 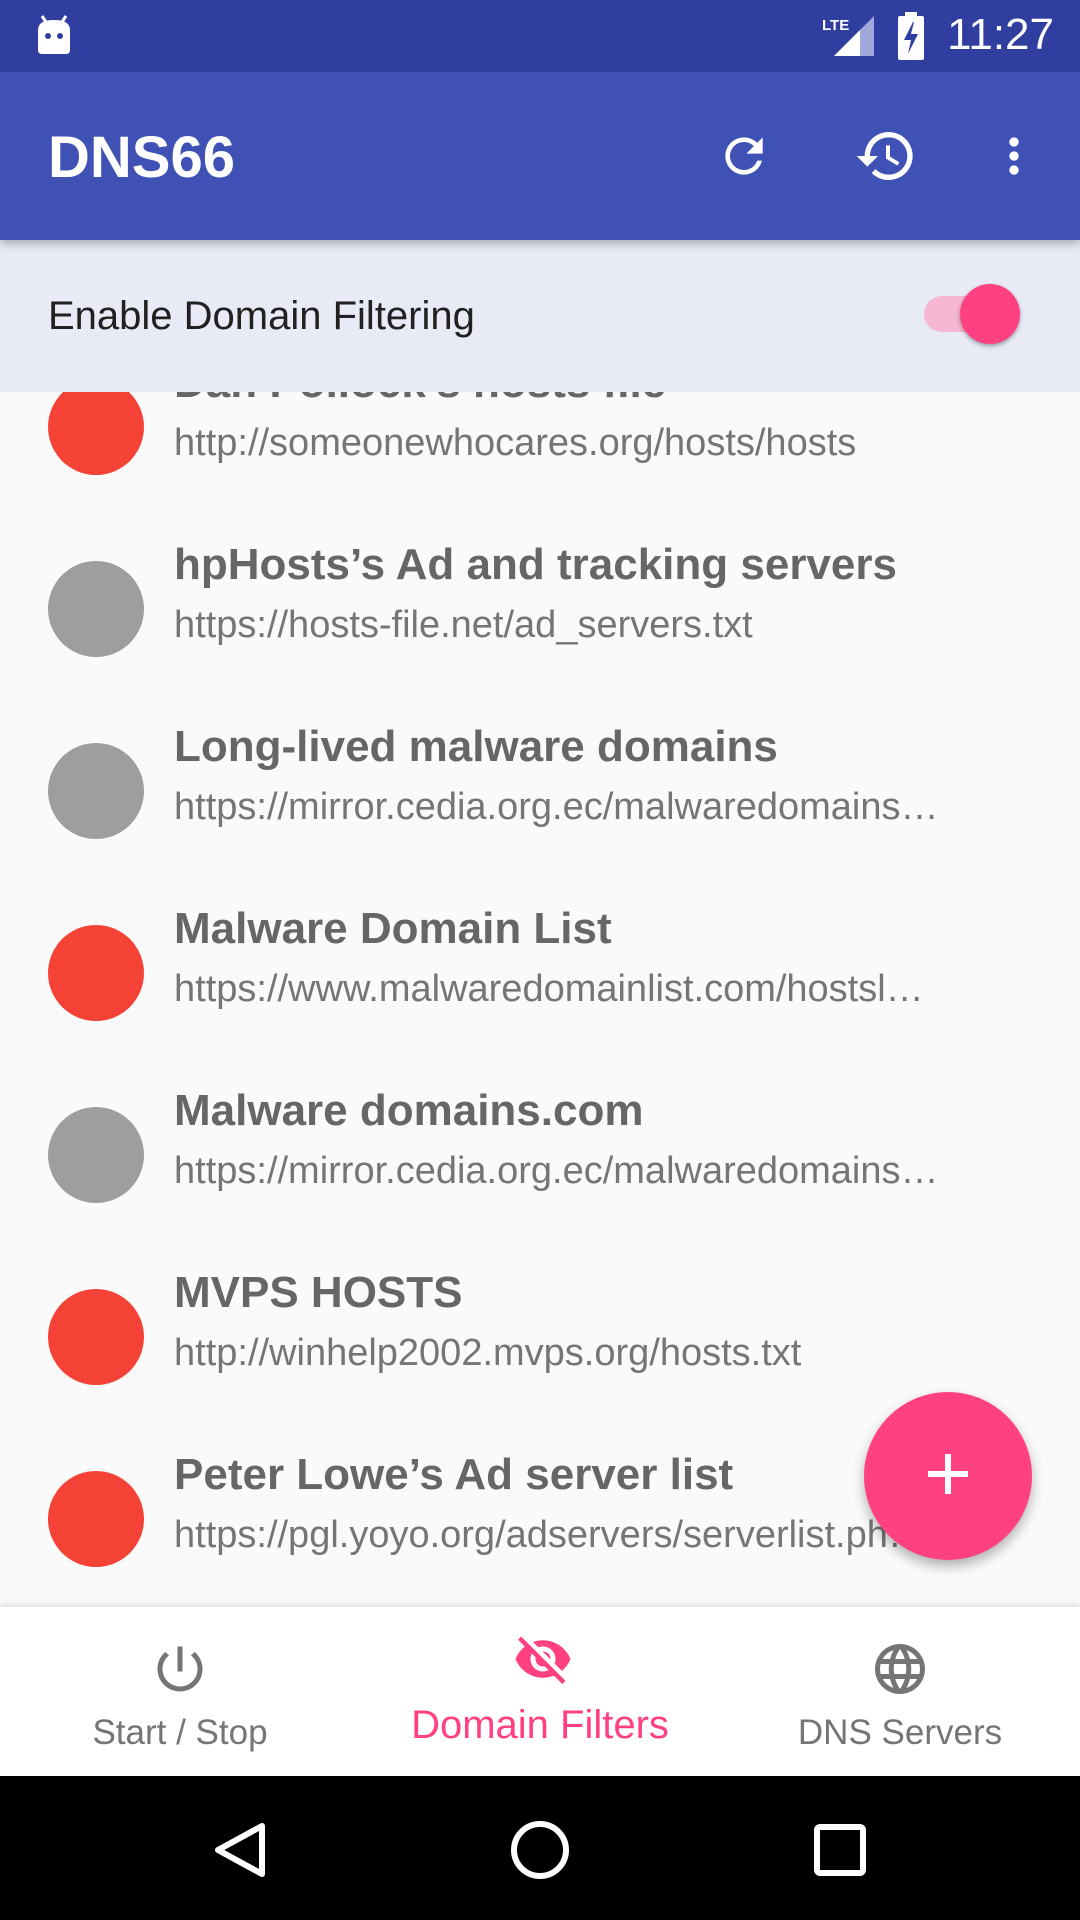 I want to click on list-item-title: Long-lived malware domains, so click(x=476, y=746).